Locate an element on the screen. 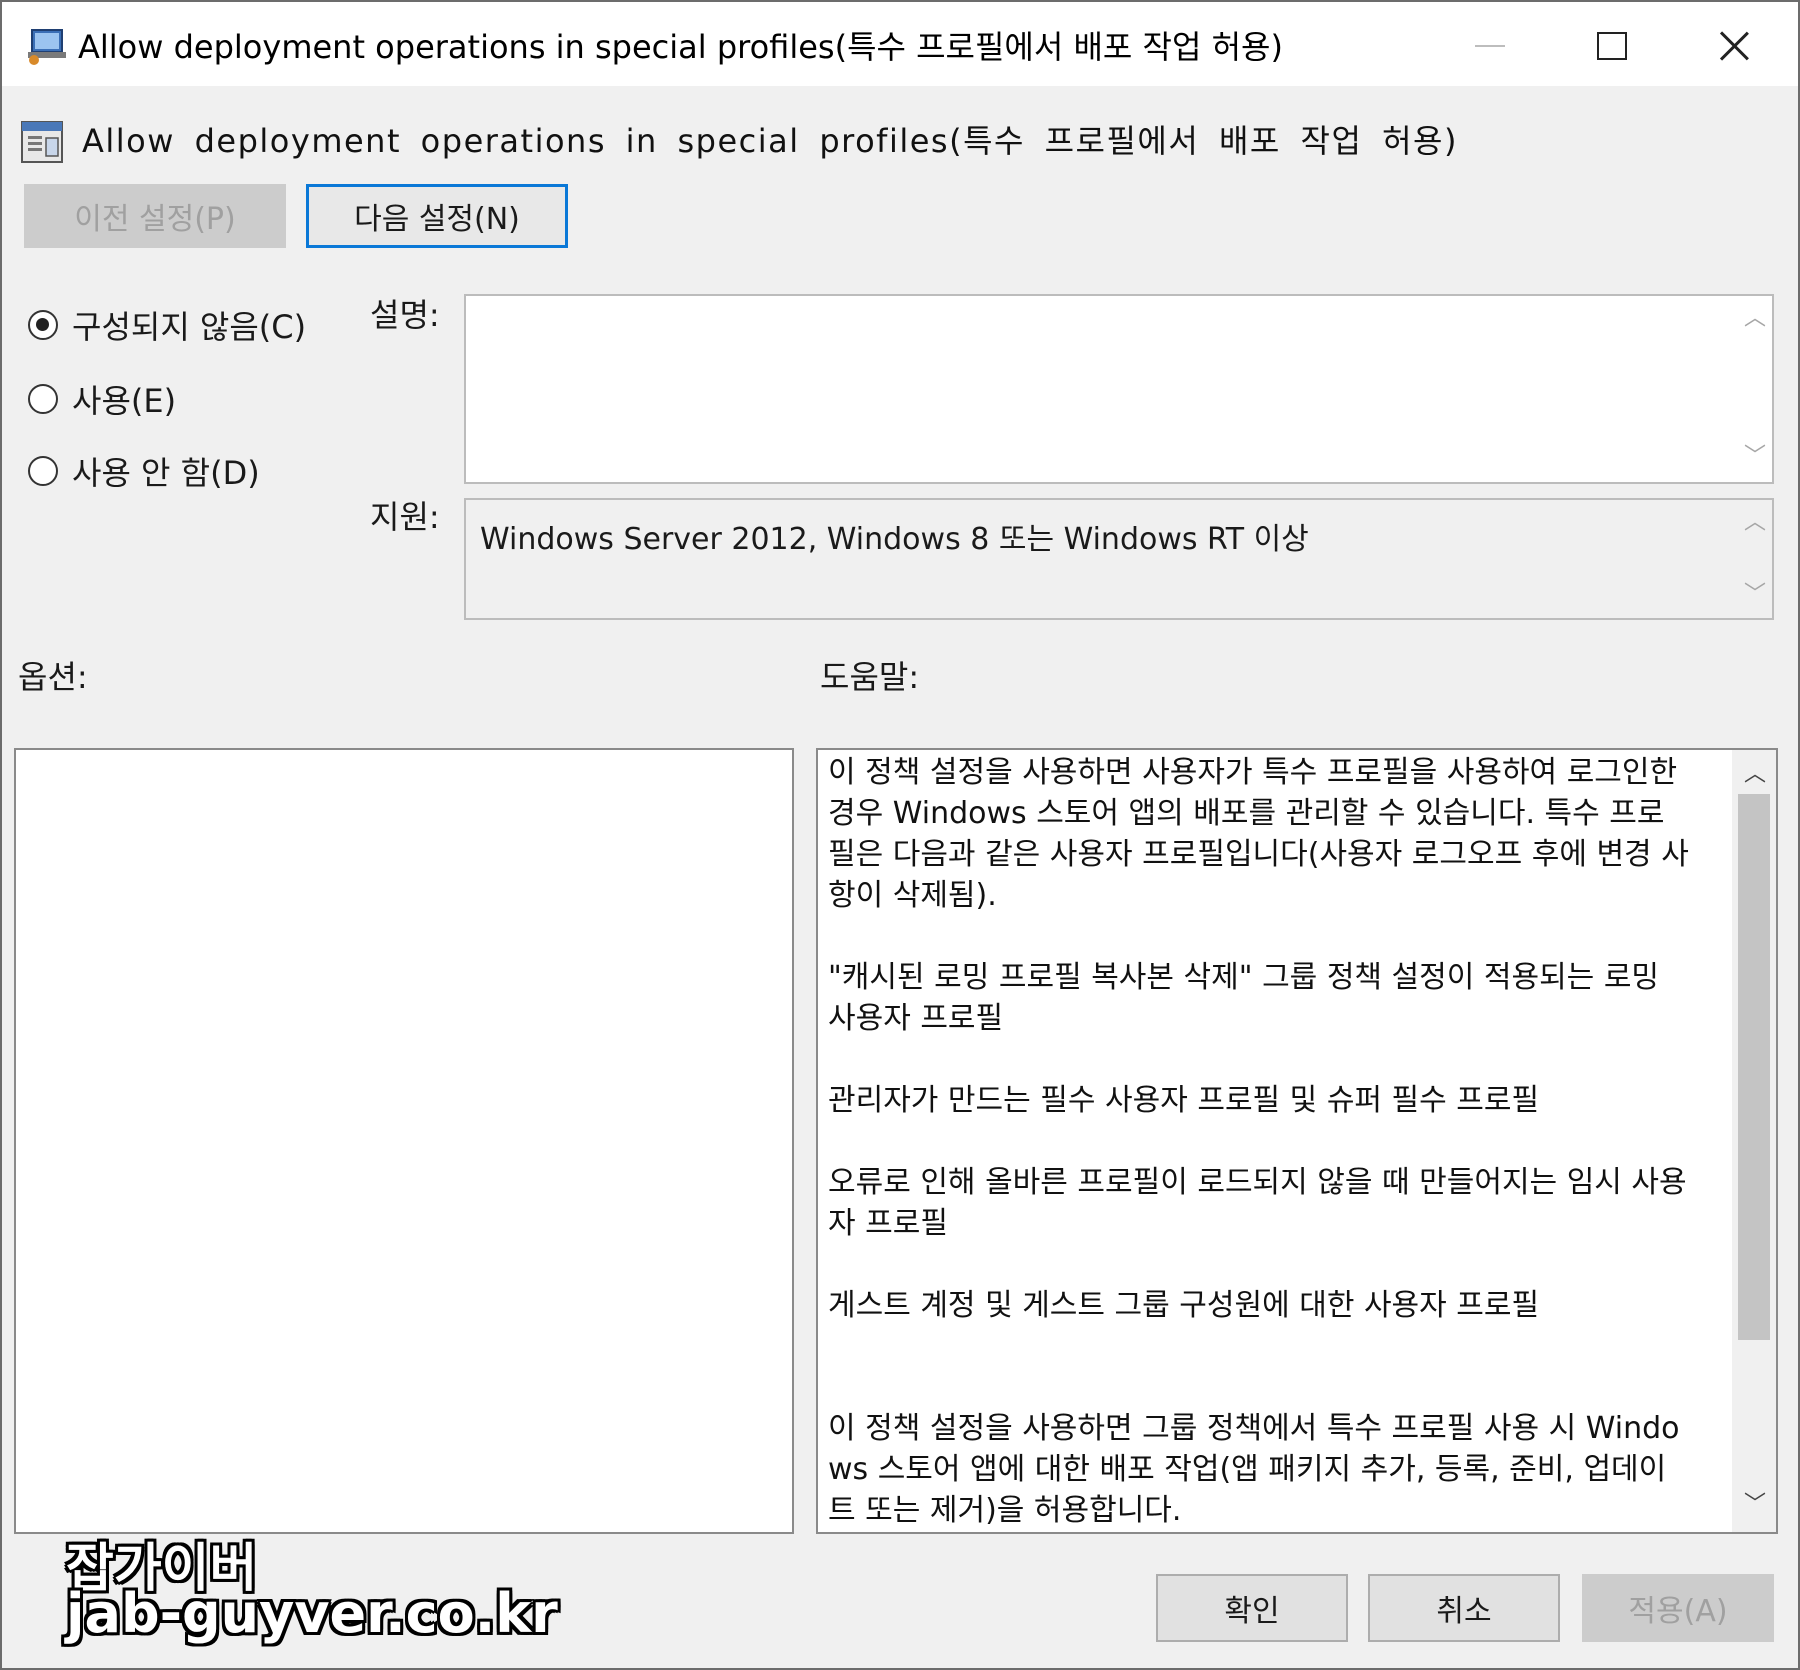 The height and width of the screenshot is (1670, 1800). radio-label: 사용 안 함(D) is located at coordinates (166, 473).